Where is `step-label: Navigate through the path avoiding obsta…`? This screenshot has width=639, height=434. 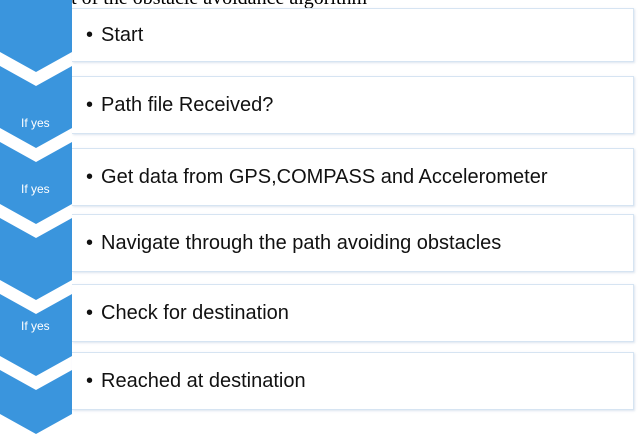
step-label: Navigate through the path avoiding obsta… is located at coordinates (301, 242).